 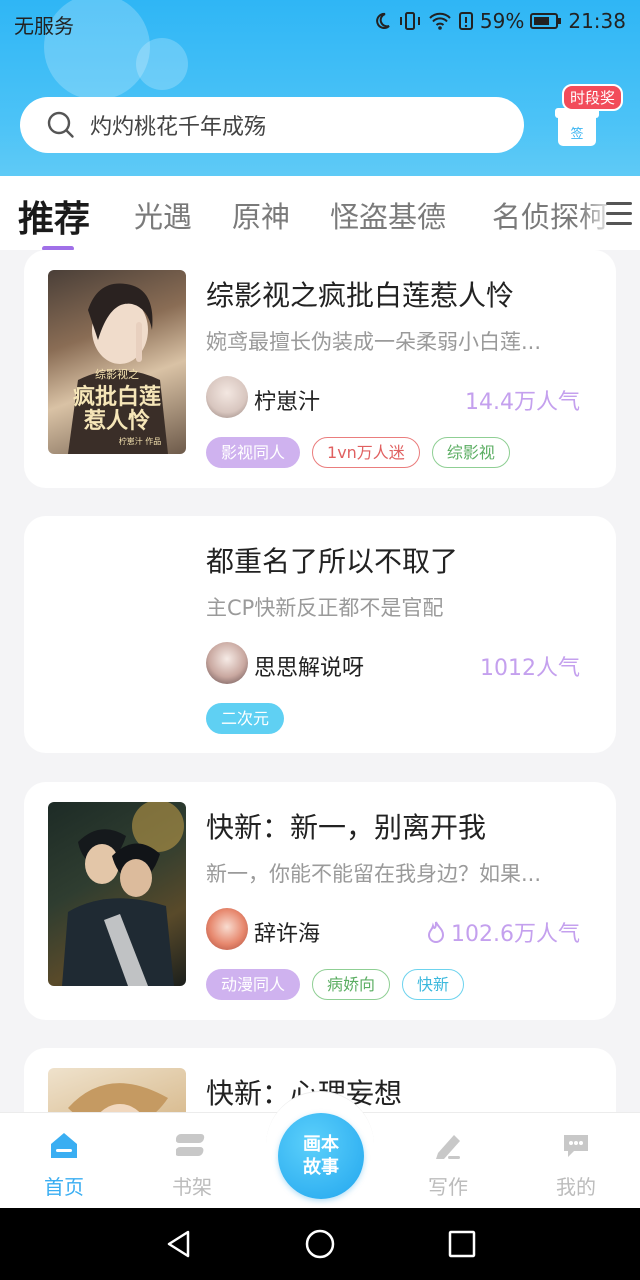 What do you see at coordinates (320, 22) in the screenshot?
I see `status-bar: 无服务 59% 21:38` at bounding box center [320, 22].